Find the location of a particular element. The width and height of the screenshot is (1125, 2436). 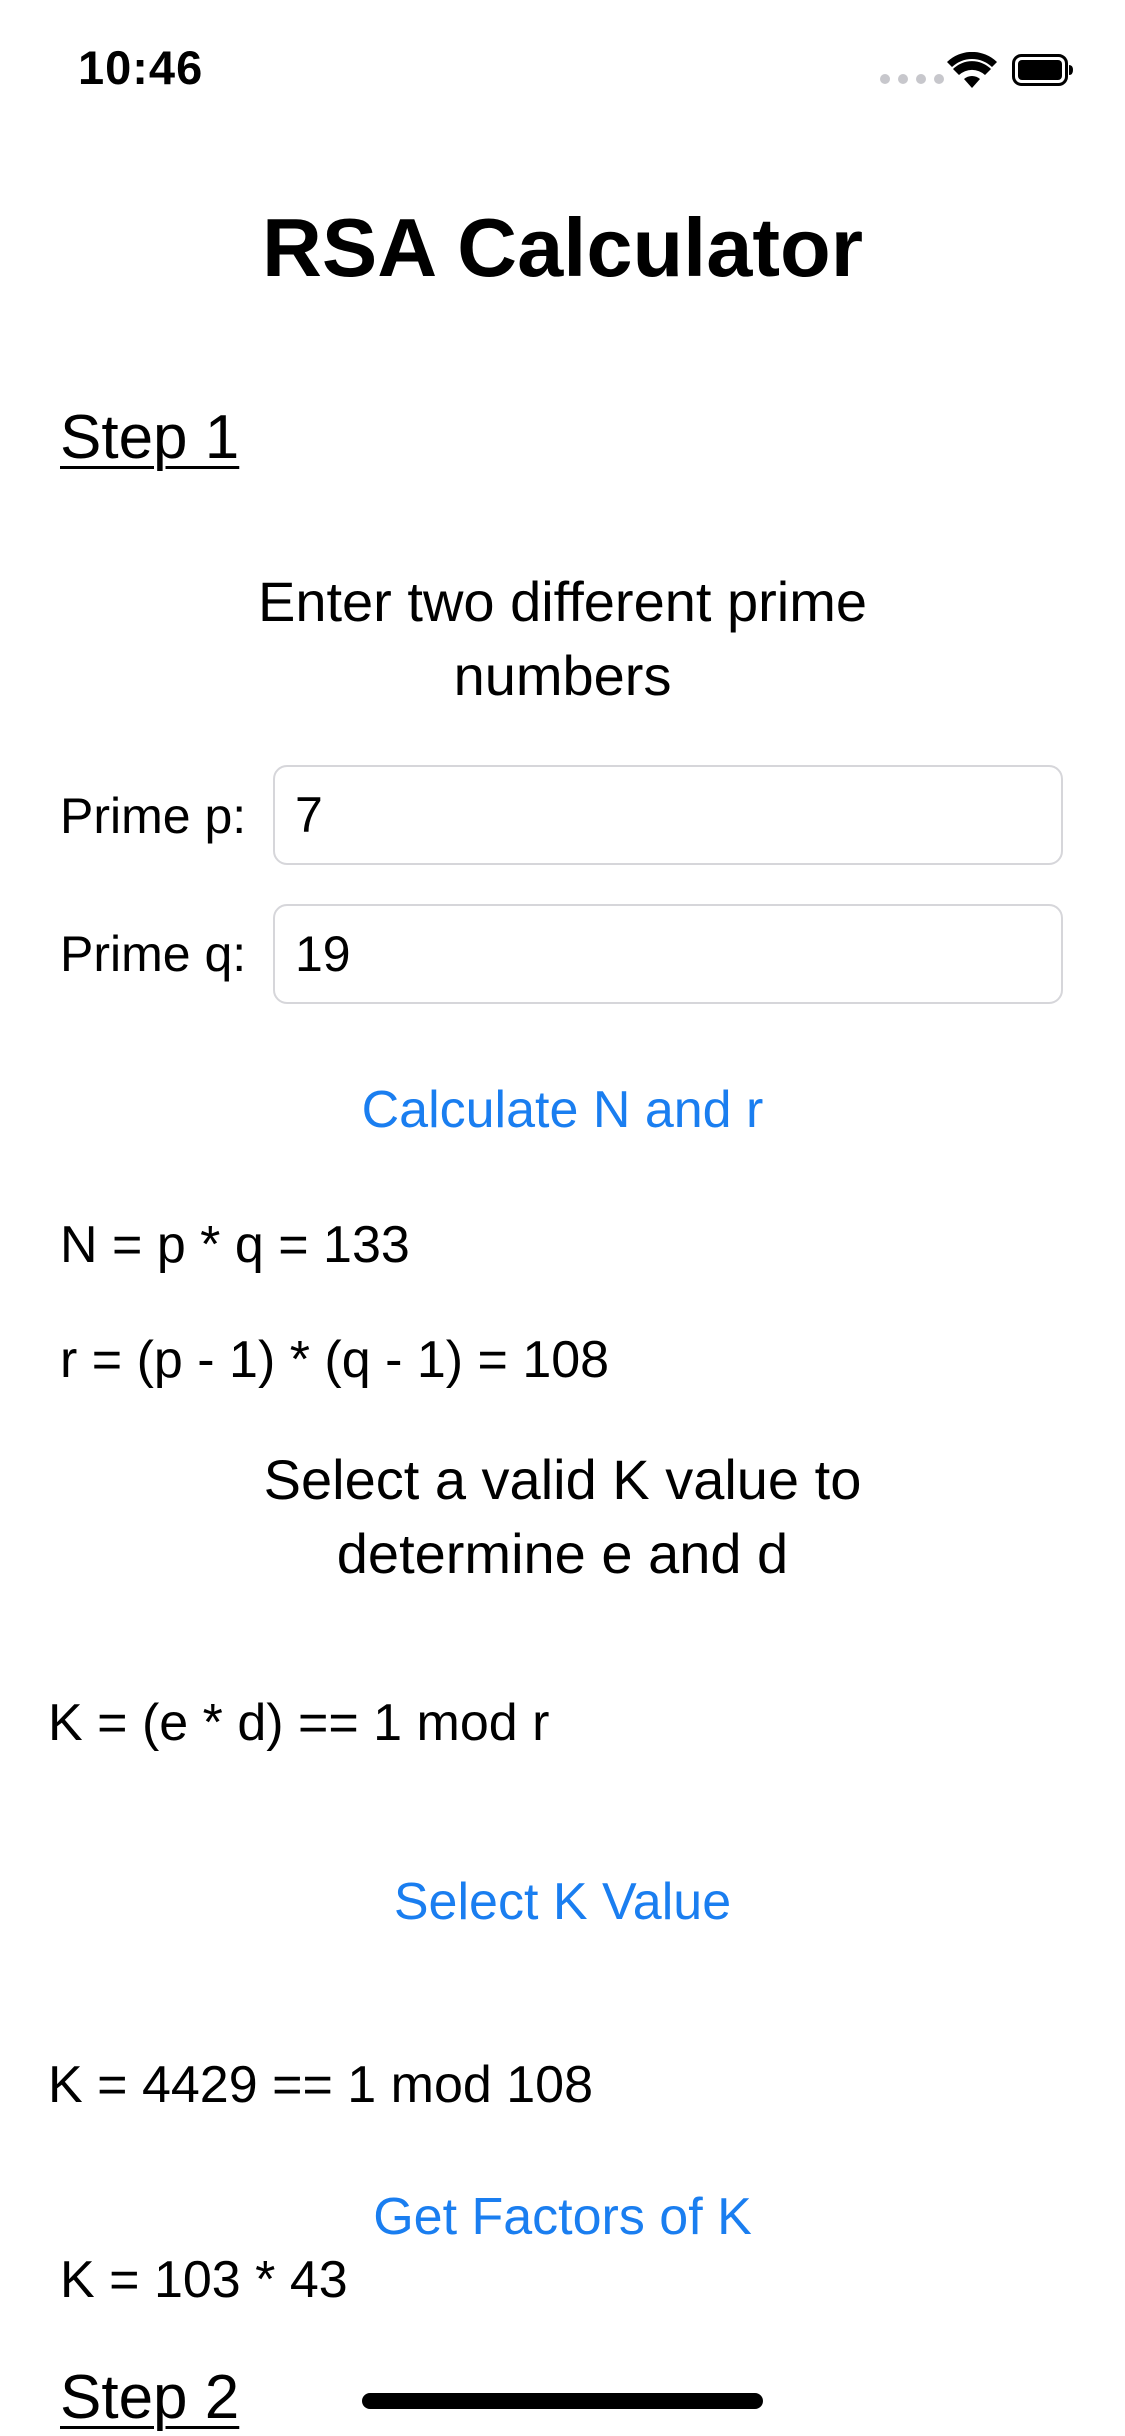

battery-icon is located at coordinates (1042, 70).